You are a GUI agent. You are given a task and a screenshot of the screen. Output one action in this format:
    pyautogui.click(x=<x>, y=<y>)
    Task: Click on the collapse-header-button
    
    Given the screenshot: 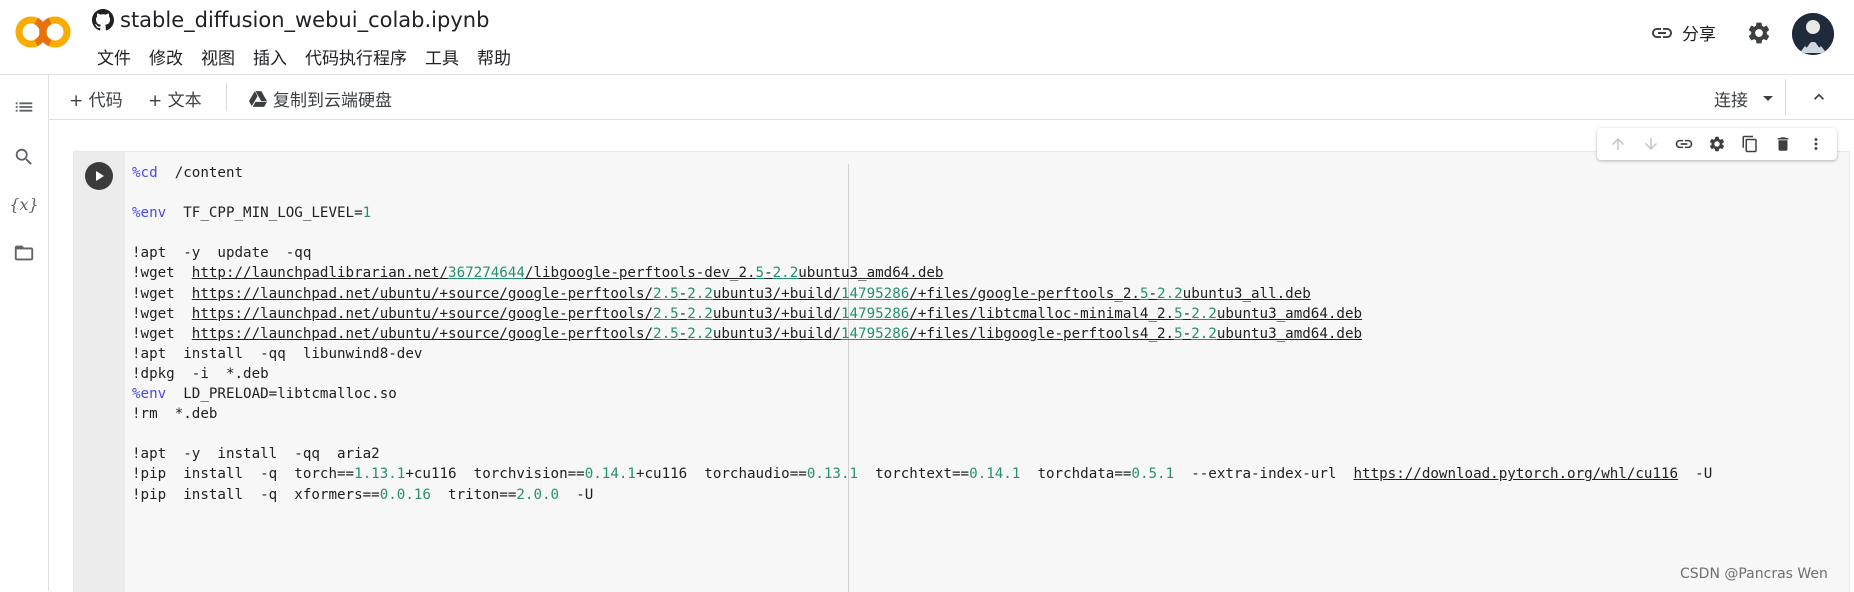 What is the action you would take?
    pyautogui.click(x=1819, y=99)
    